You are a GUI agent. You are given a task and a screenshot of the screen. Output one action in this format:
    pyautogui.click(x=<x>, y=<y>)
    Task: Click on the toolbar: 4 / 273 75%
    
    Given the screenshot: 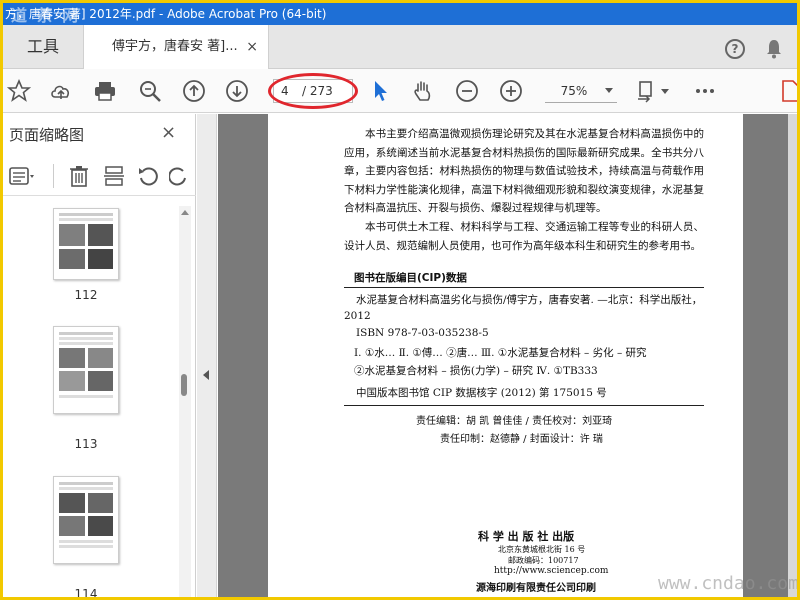 What is the action you would take?
    pyautogui.click(x=400, y=91)
    